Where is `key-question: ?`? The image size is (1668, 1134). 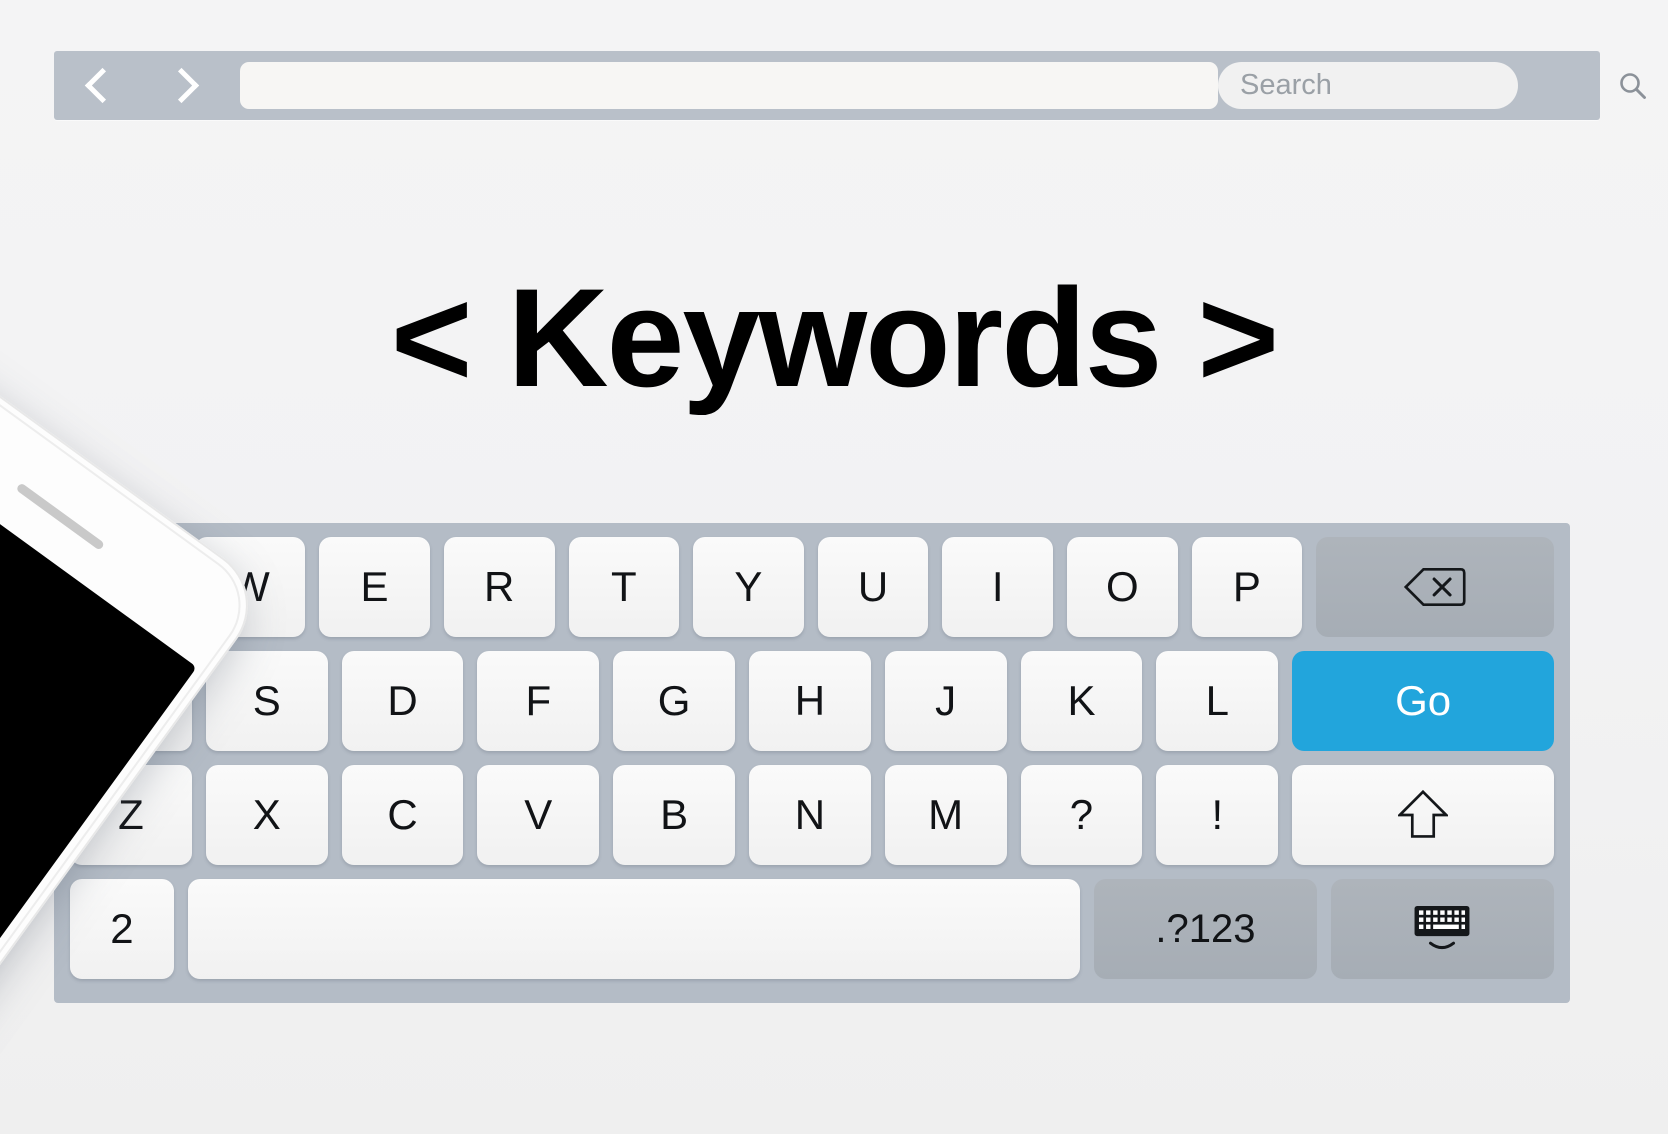
key-question: ? is located at coordinates (1081, 815).